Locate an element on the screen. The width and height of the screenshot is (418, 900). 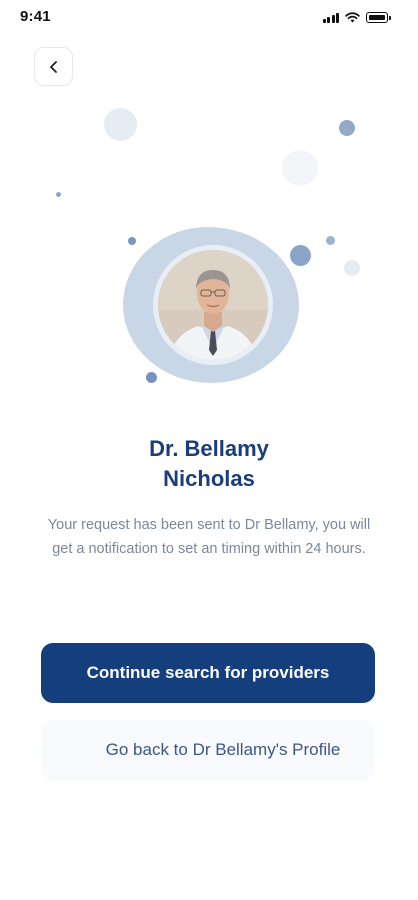
back-to-profile-button: Go back to Dr Bellamy's Profile is located at coordinates (208, 750).